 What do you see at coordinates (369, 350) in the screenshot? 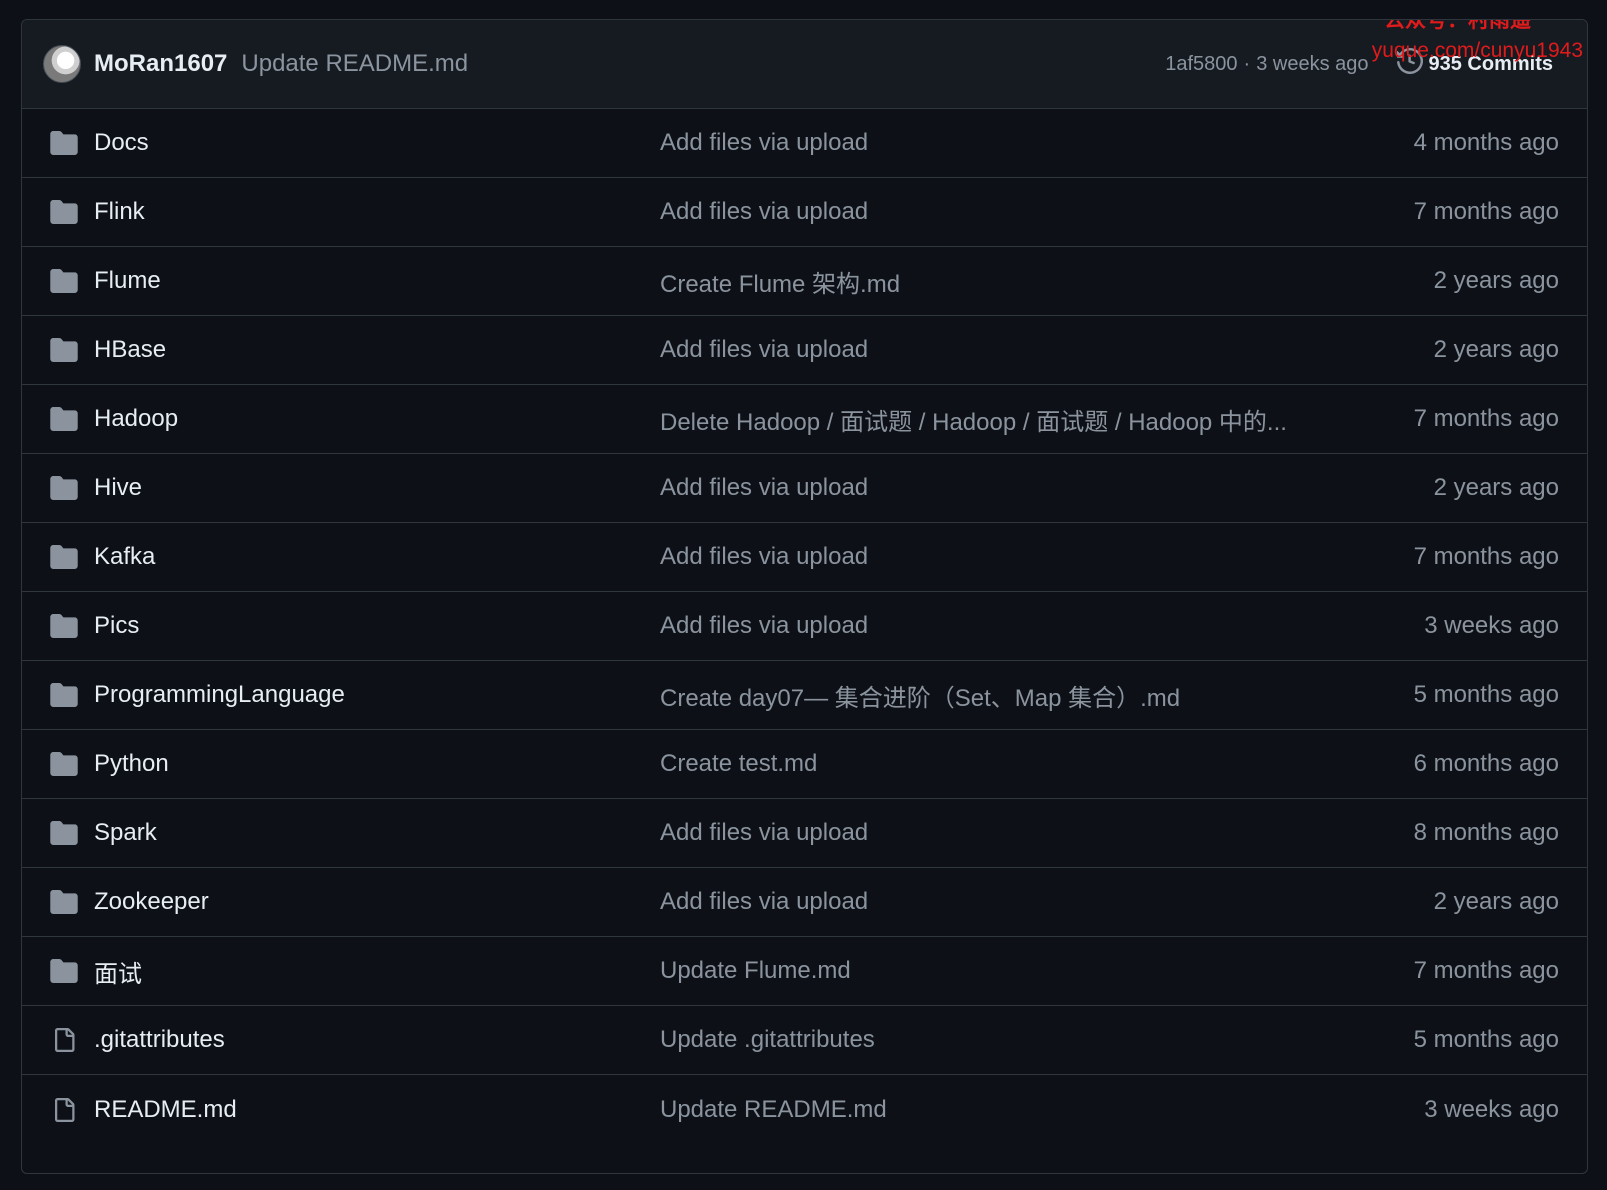
I see `file-name-link: HBase` at bounding box center [369, 350].